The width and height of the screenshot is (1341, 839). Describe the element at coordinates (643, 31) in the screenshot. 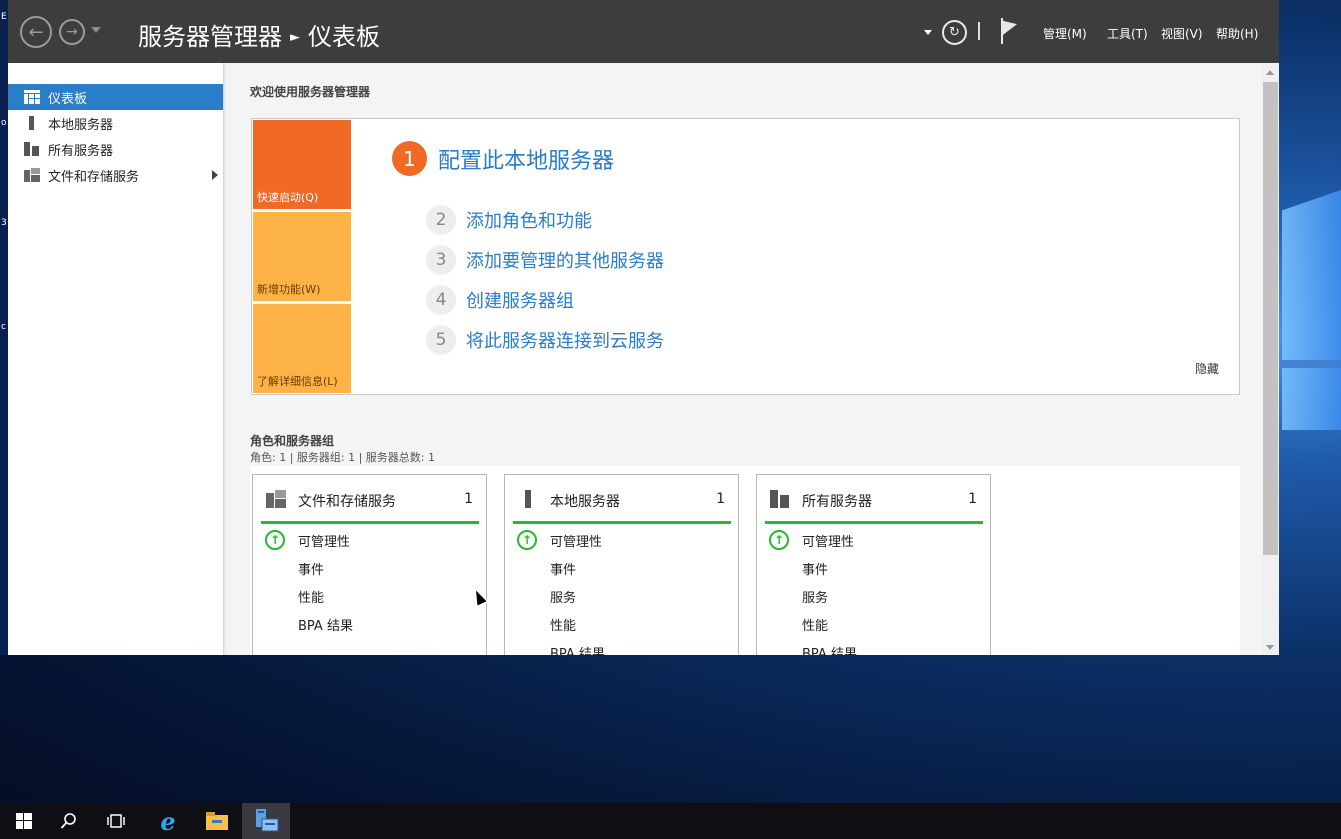

I see `title-bar: ← → 服务器管理器 ► 仪表板 ↻ 管理(M) 工具(T) 视图(V) 帮助(H)` at that location.